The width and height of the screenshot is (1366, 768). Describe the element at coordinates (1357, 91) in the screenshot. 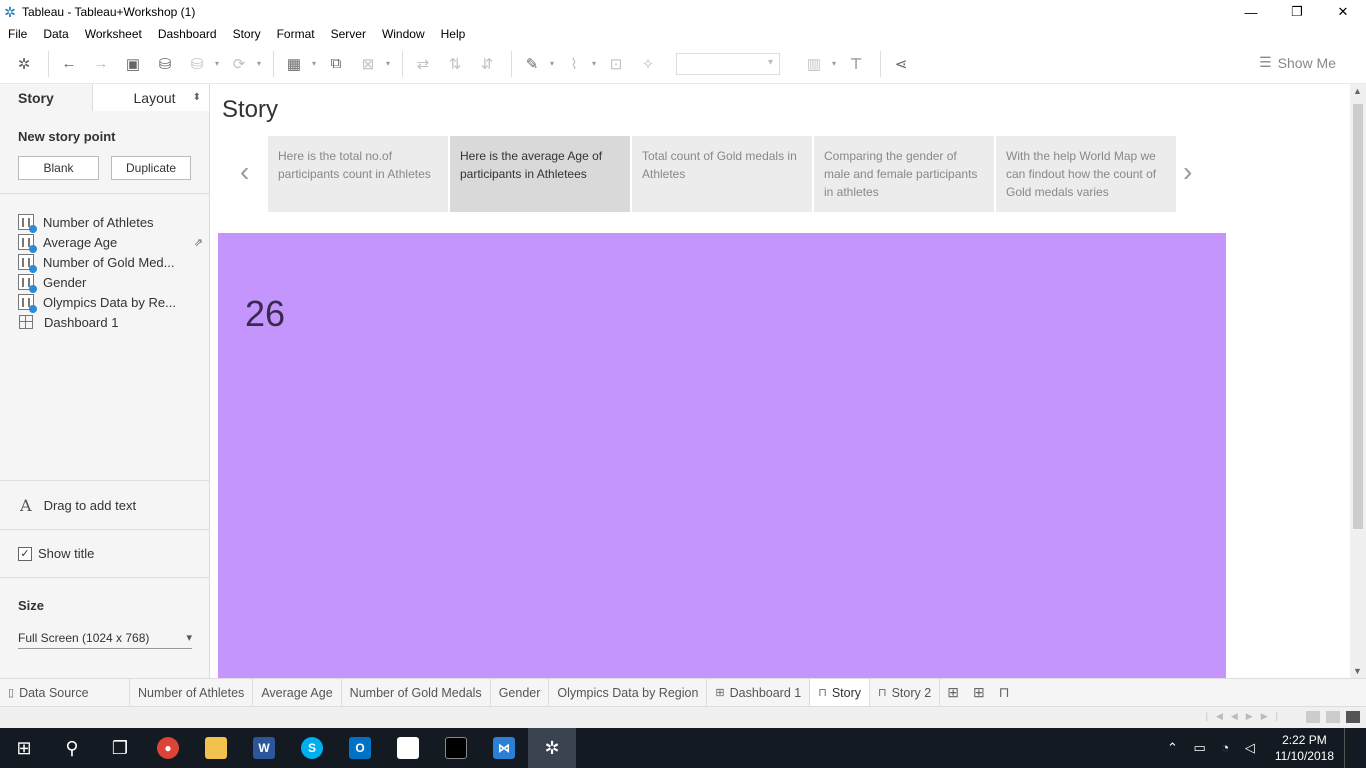

I see `scroll-up-icon: ▲` at that location.